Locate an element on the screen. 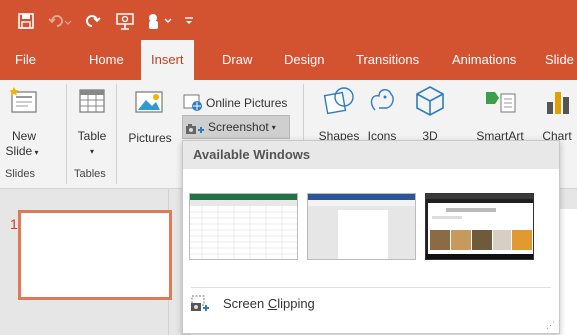 This screenshot has height=335, width=577. save-icon is located at coordinates (26, 21).